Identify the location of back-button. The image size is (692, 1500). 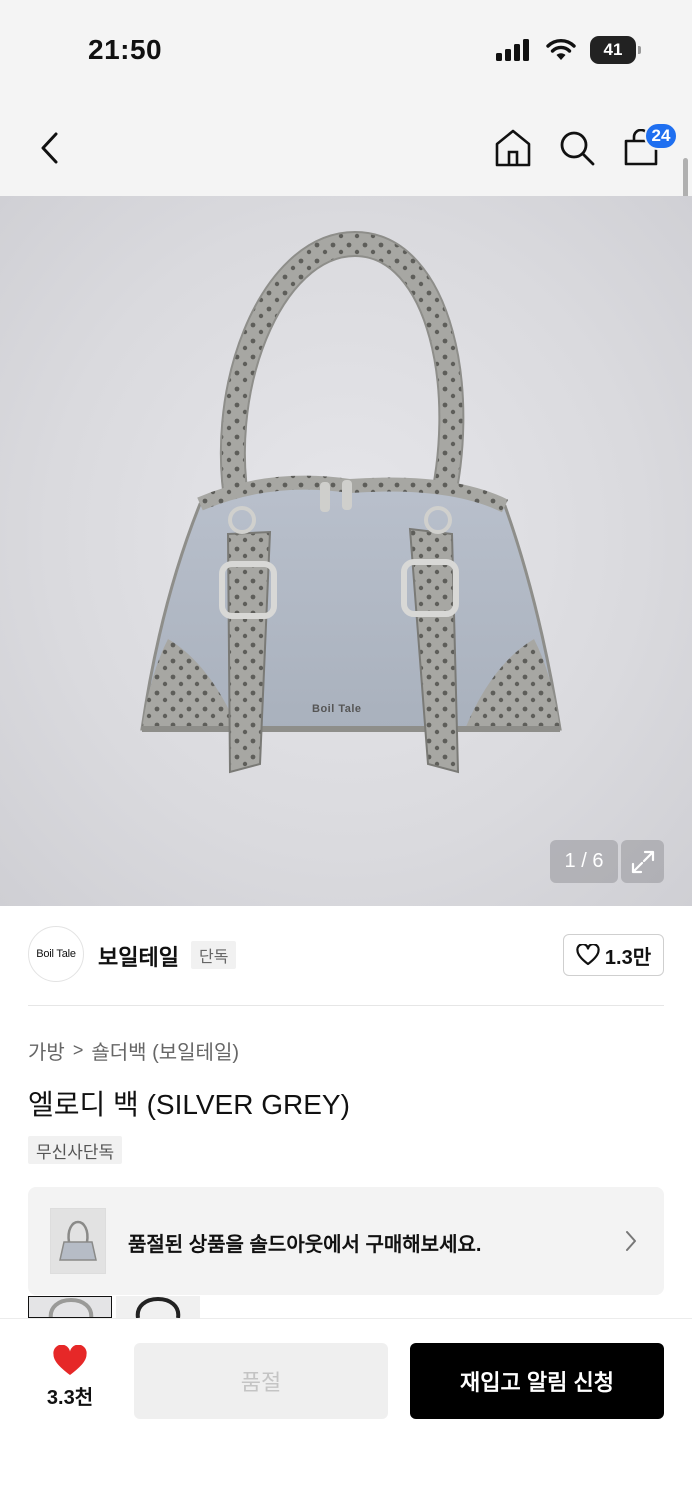
(50, 148).